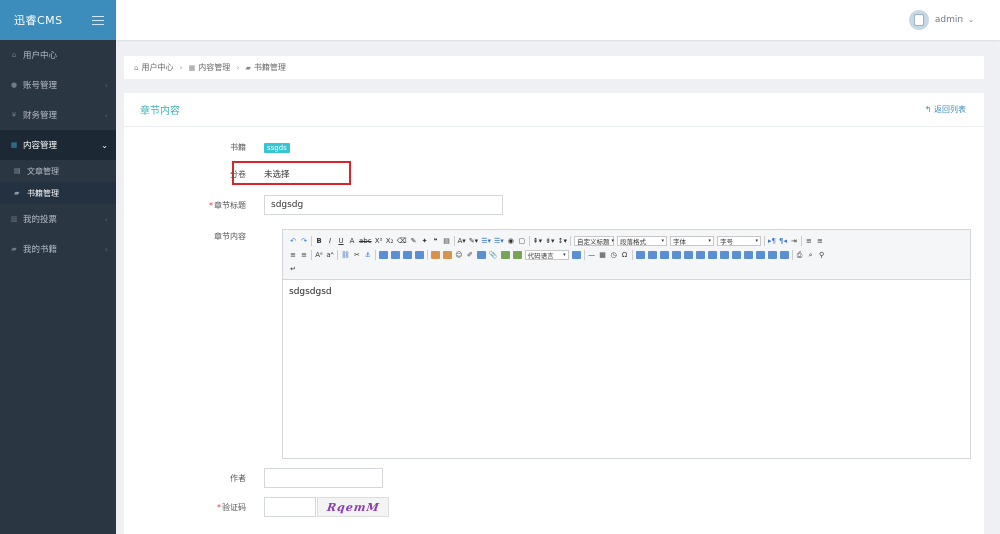  What do you see at coordinates (592, 255) in the screenshot?
I see `horizontal-rule-icon: —` at bounding box center [592, 255].